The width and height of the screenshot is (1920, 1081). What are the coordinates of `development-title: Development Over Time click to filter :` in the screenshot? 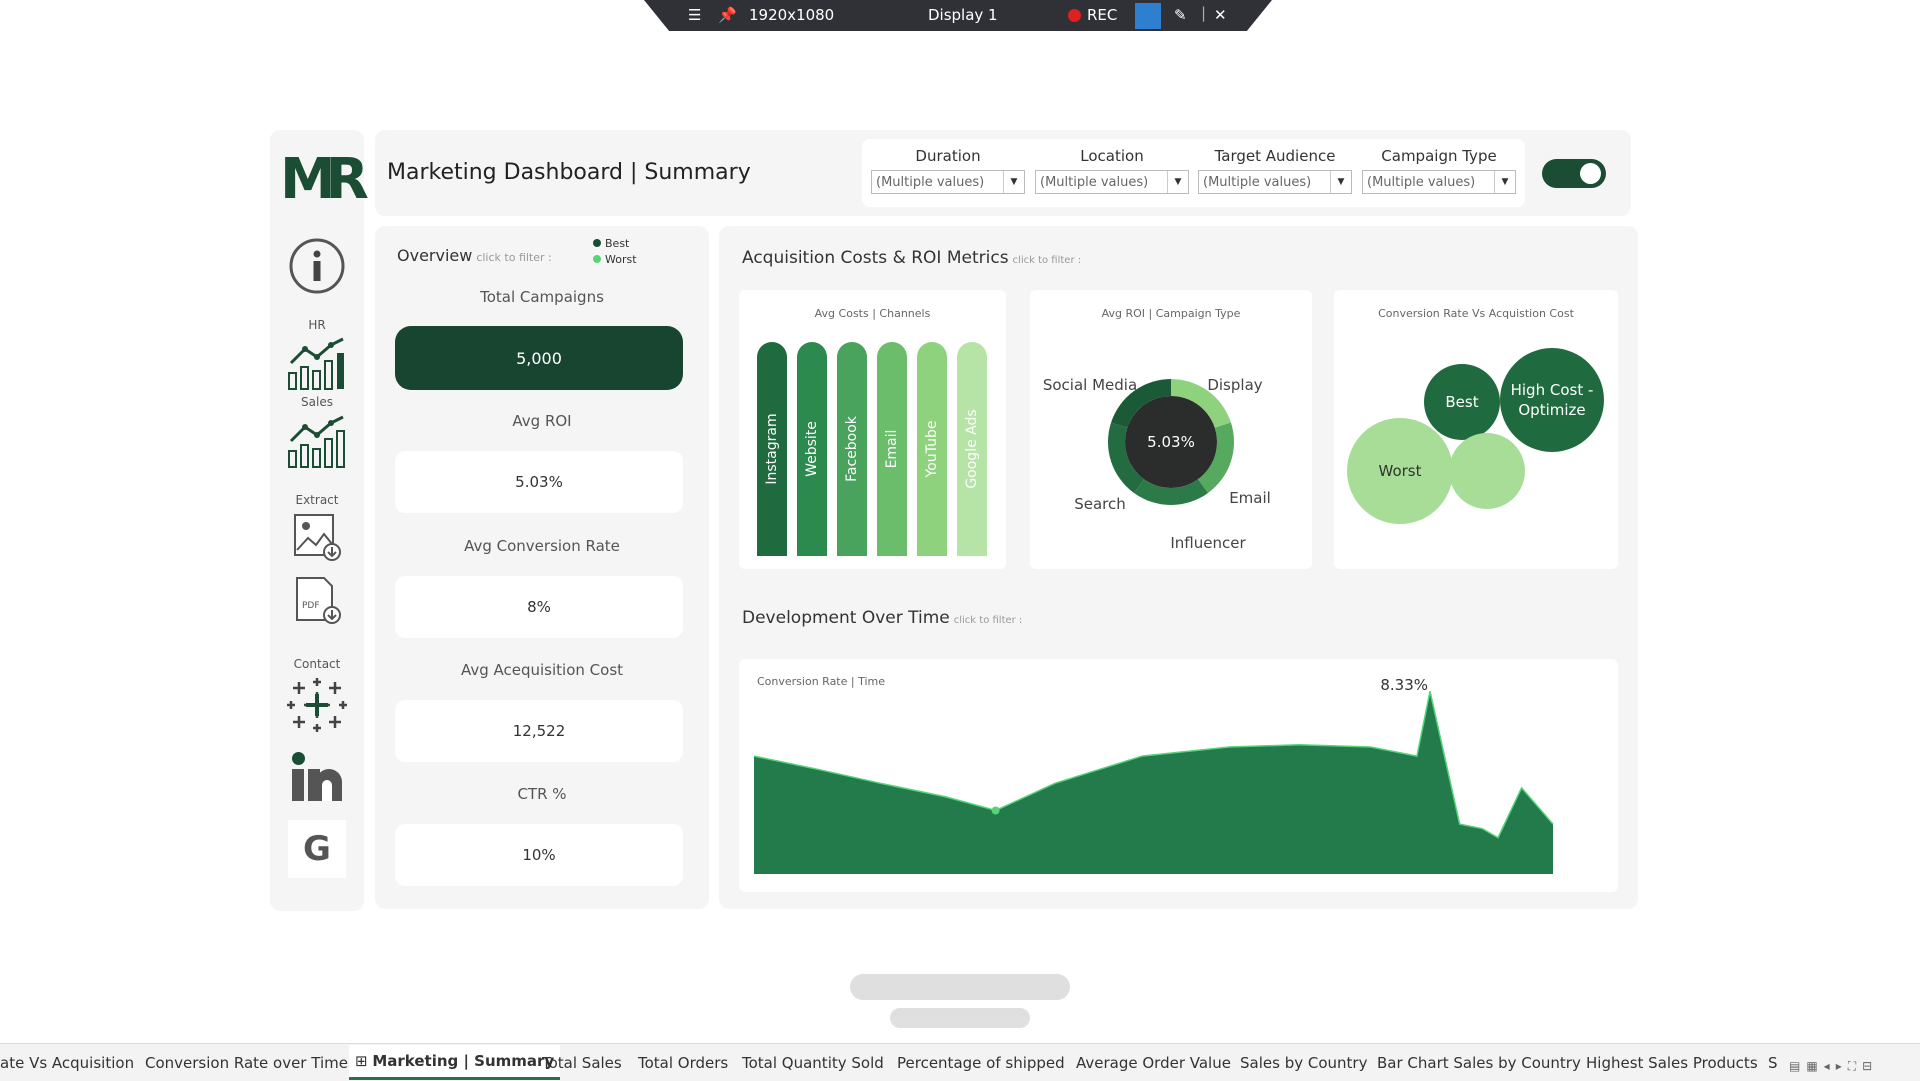 It's located at (882, 618).